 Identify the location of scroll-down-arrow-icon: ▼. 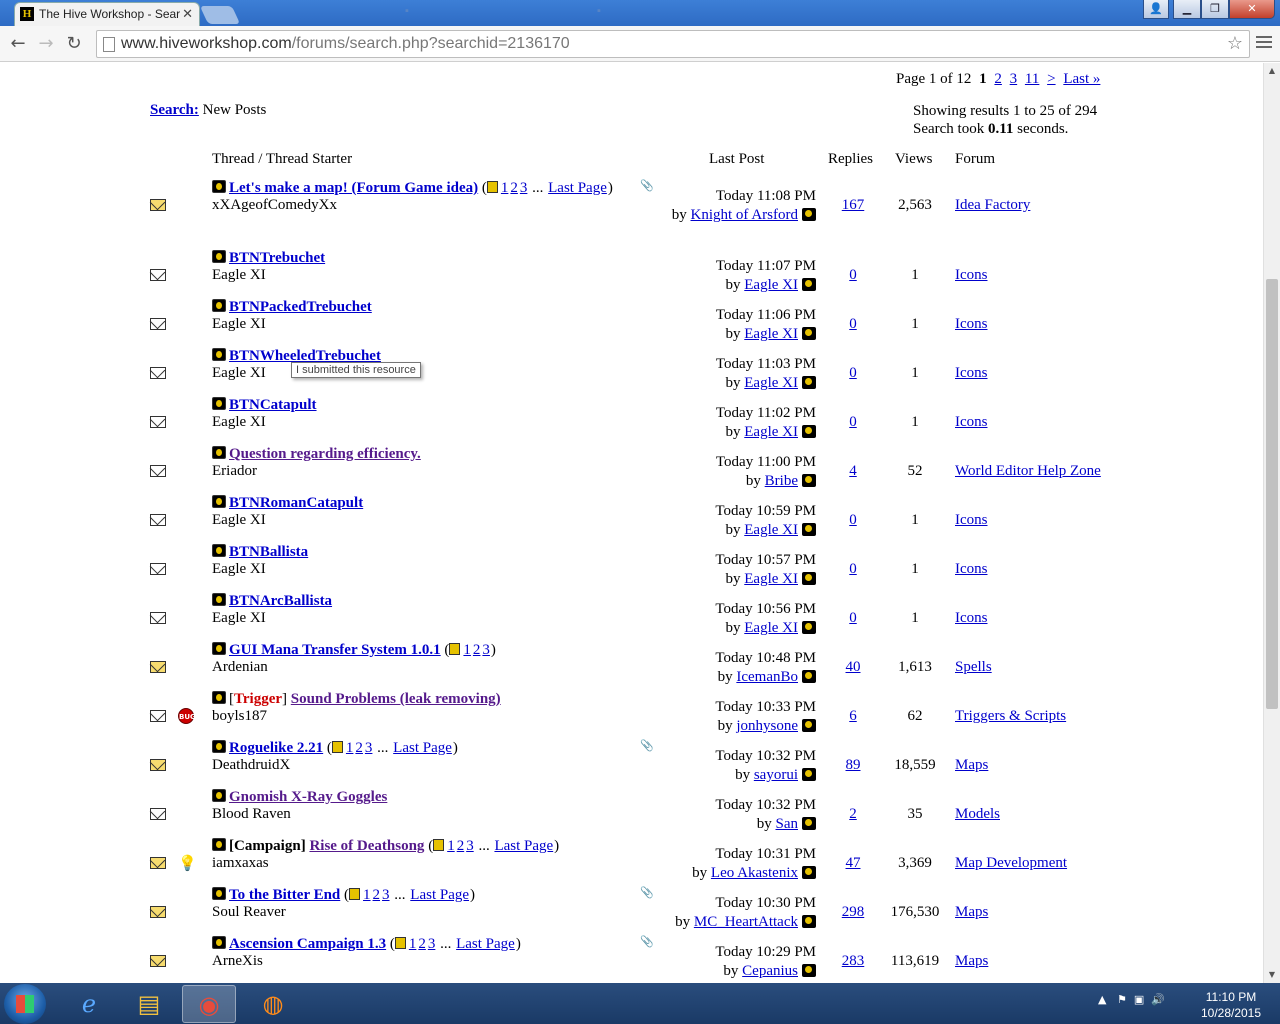
(1272, 975).